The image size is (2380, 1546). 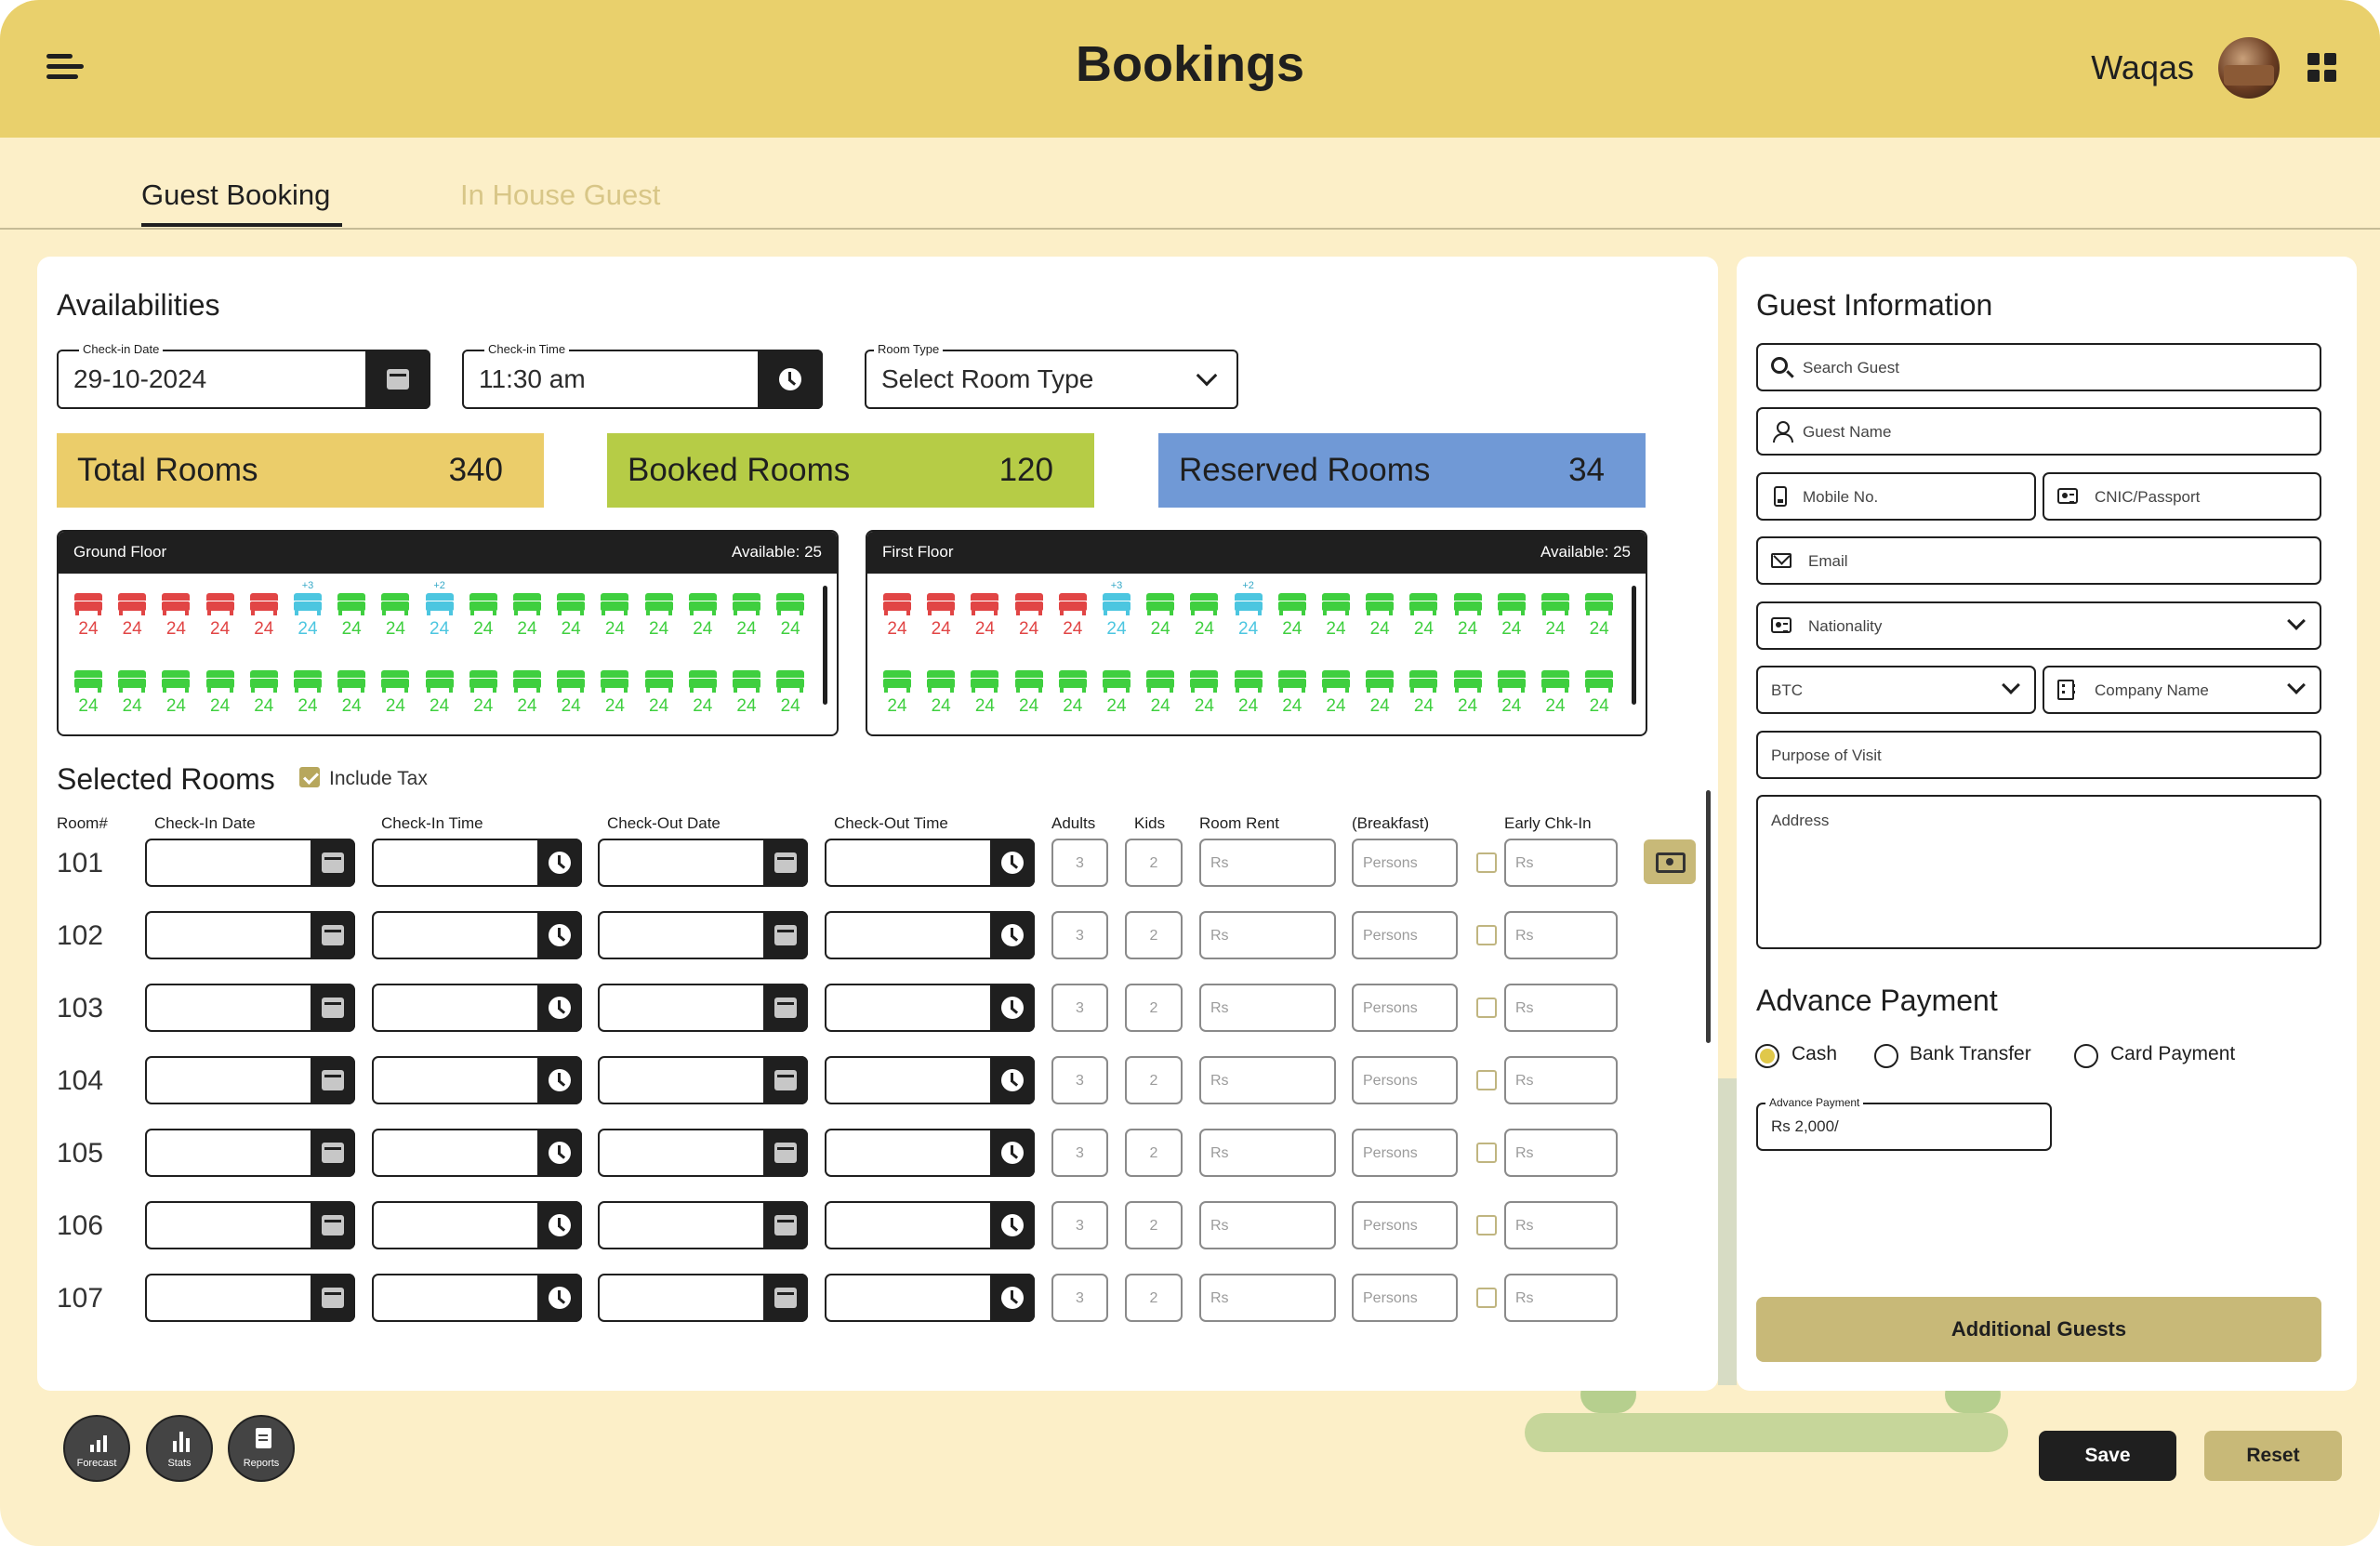 What do you see at coordinates (2107, 1456) in the screenshot?
I see `save-button: Save` at bounding box center [2107, 1456].